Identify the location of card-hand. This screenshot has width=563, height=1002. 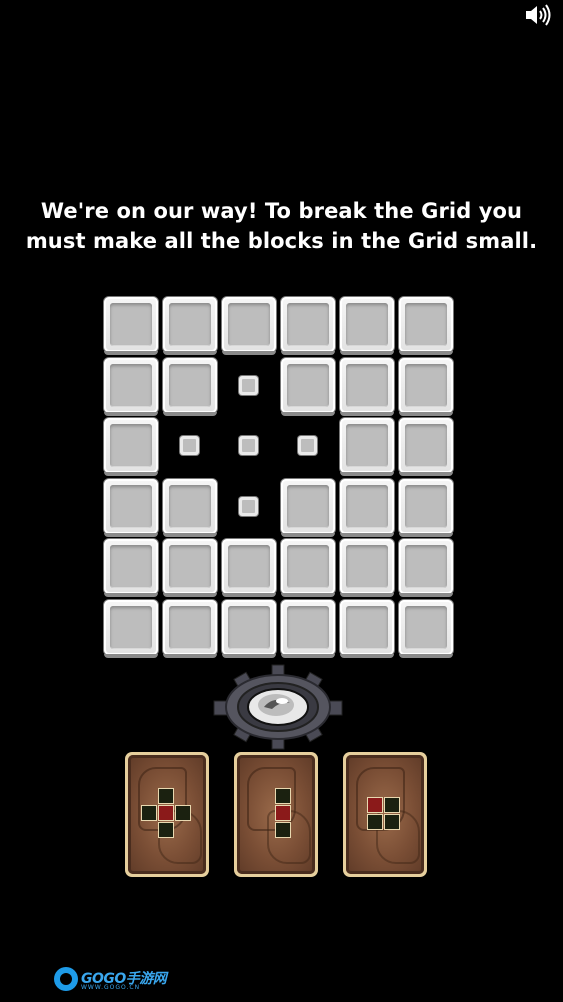
(281, 817).